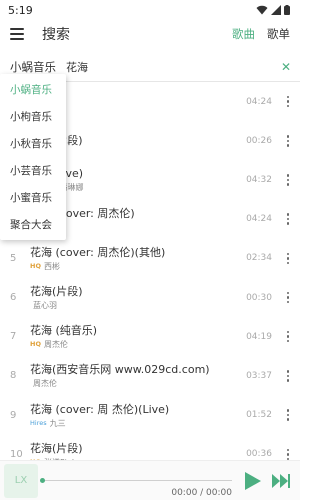 The width and height of the screenshot is (320, 500). Describe the element at coordinates (135, 450) in the screenshot. I see `song-info: 花海(片段)HQ张谱Pink` at that location.